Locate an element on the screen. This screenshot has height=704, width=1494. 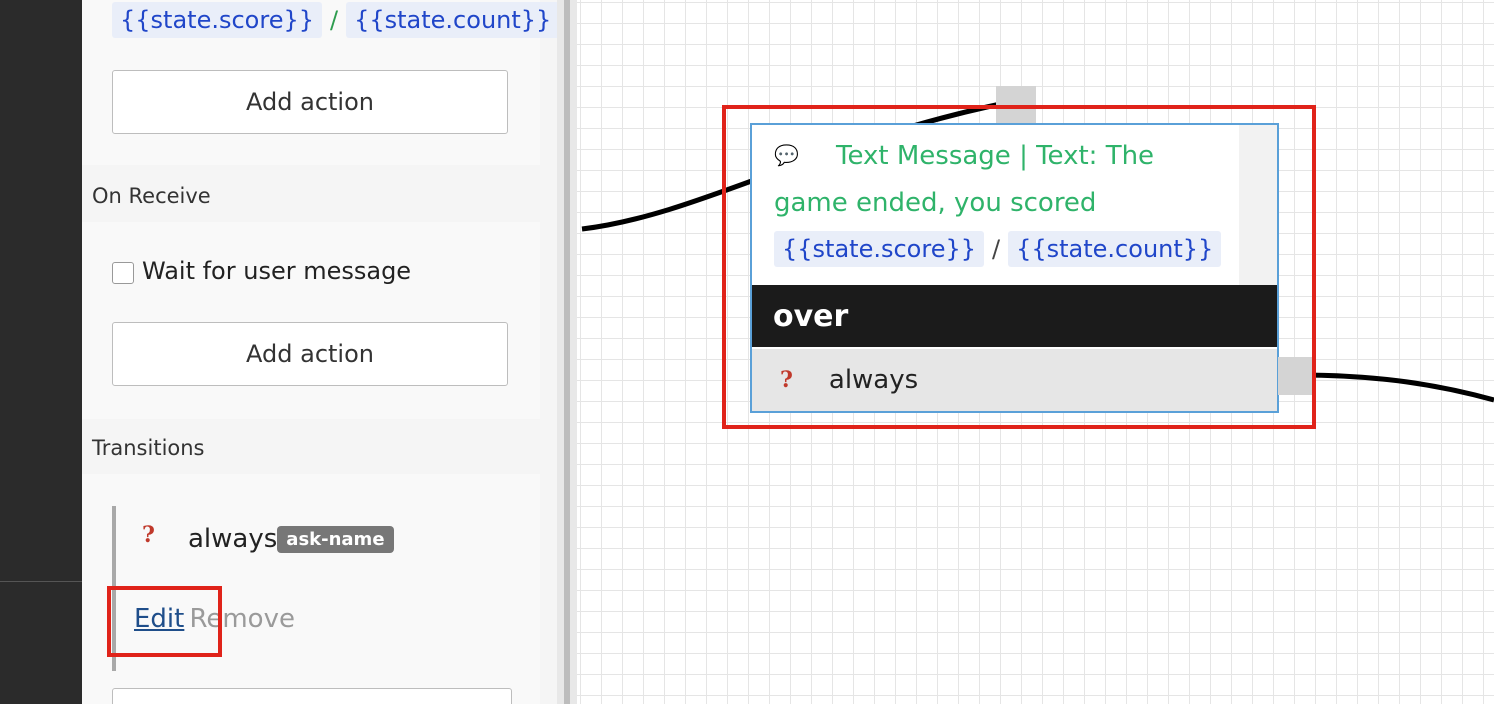
wait-for-user-checkbox is located at coordinates (123, 273).